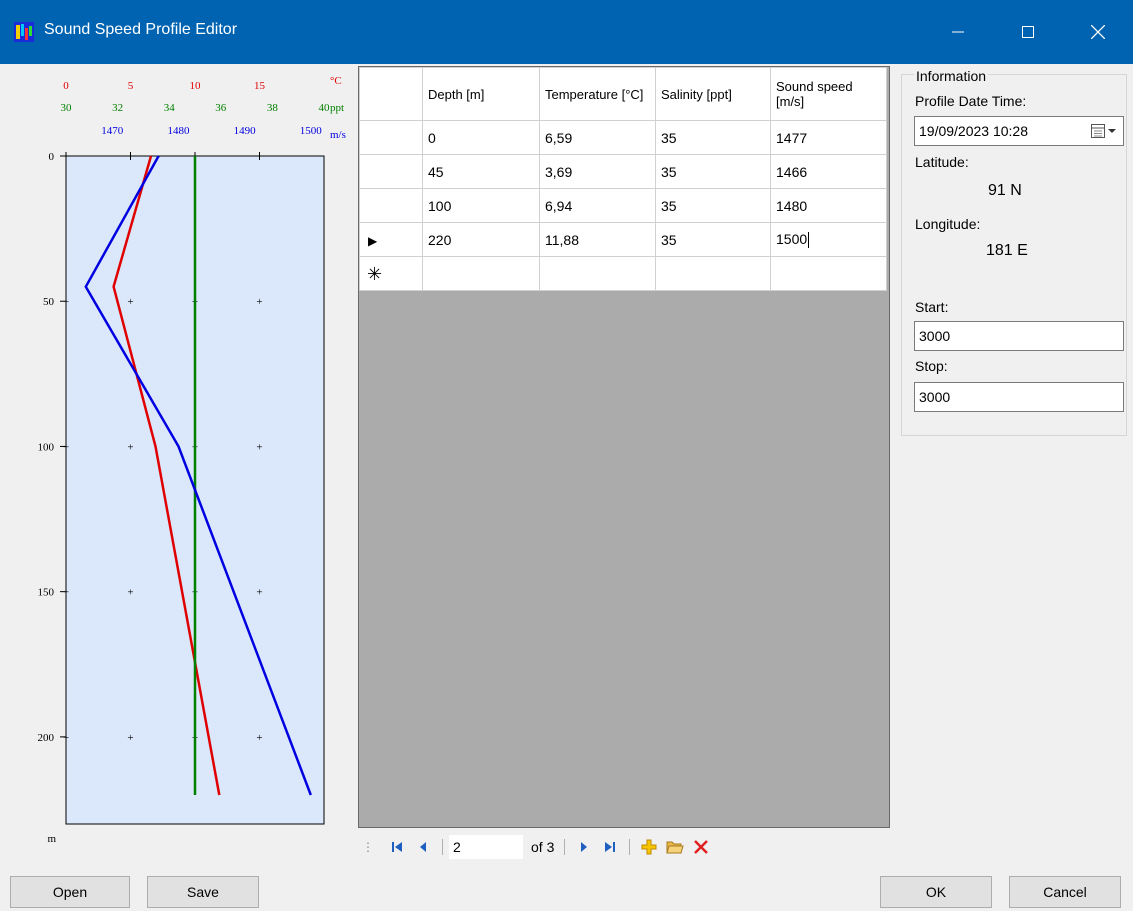  What do you see at coordinates (610, 847) in the screenshot?
I see `move-last-button` at bounding box center [610, 847].